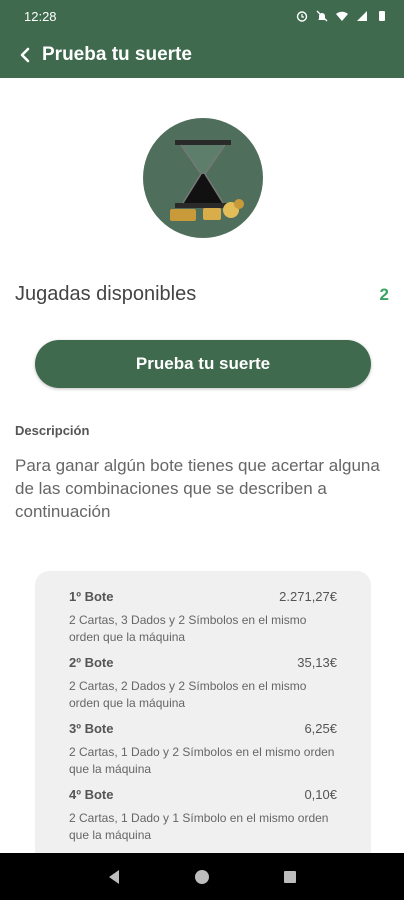  What do you see at coordinates (384, 294) in the screenshot?
I see `available-plays-count: 2` at bounding box center [384, 294].